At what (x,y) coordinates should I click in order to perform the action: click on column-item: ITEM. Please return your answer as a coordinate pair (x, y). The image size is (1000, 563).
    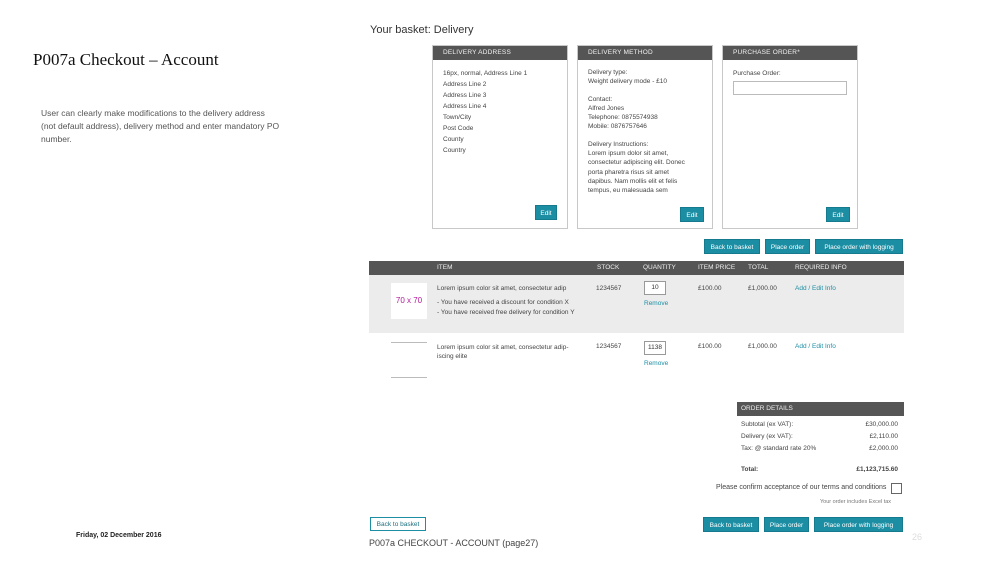
    Looking at the image, I should click on (445, 267).